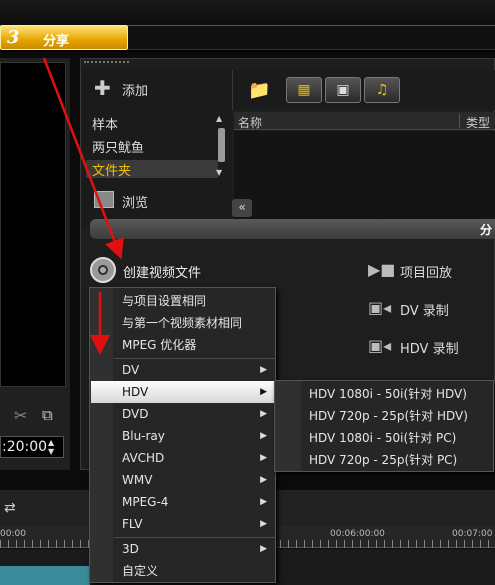 The height and width of the screenshot is (585, 495). Describe the element at coordinates (397, 438) in the screenshot. I see `submenu-item-hdv-1080i-pc: HDV 1080i - 50i(针对 PC)` at that location.